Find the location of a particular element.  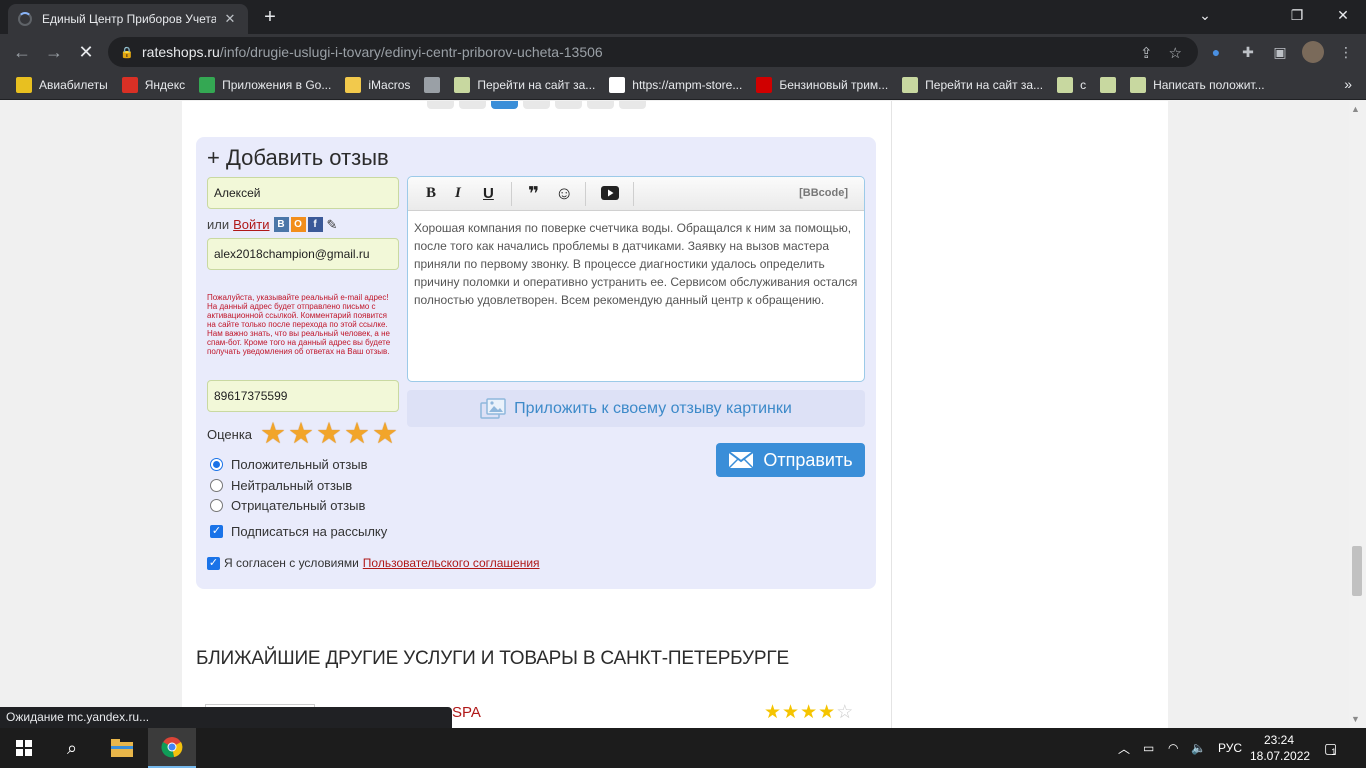

scrollbar-track is located at coordinates (1357, 414).